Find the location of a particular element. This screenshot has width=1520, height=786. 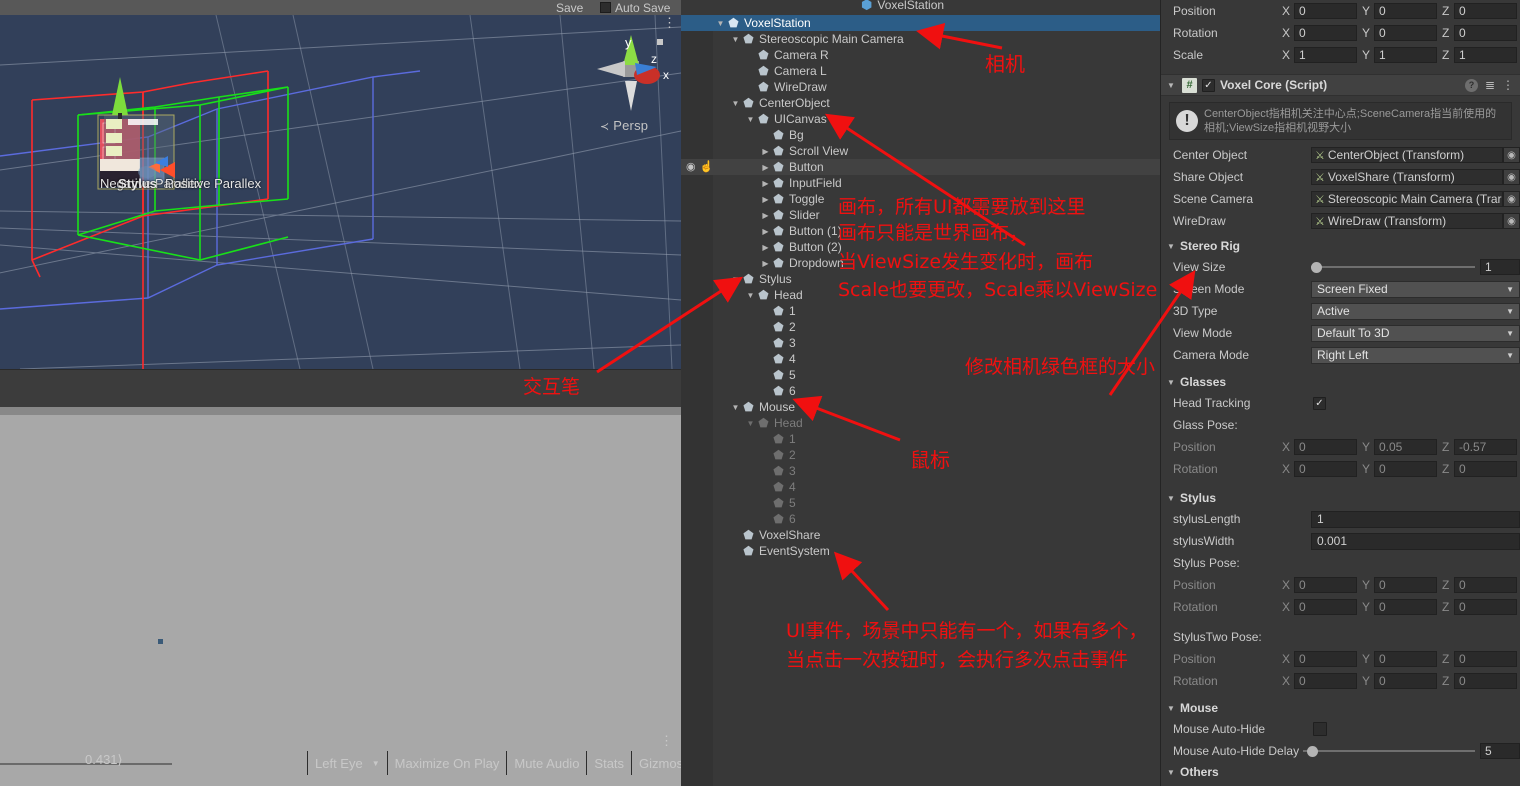

stylus-foldout: ▼ Stylus is located at coordinates (1340, 498).